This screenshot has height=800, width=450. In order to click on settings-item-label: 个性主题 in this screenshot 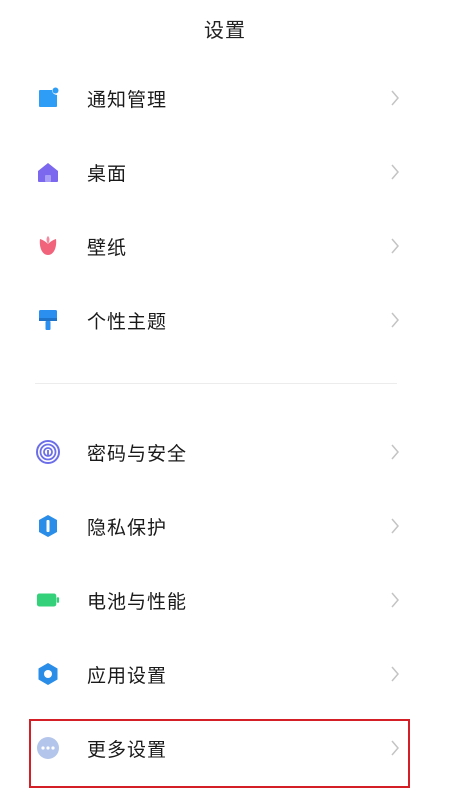, I will do `click(127, 321)`.